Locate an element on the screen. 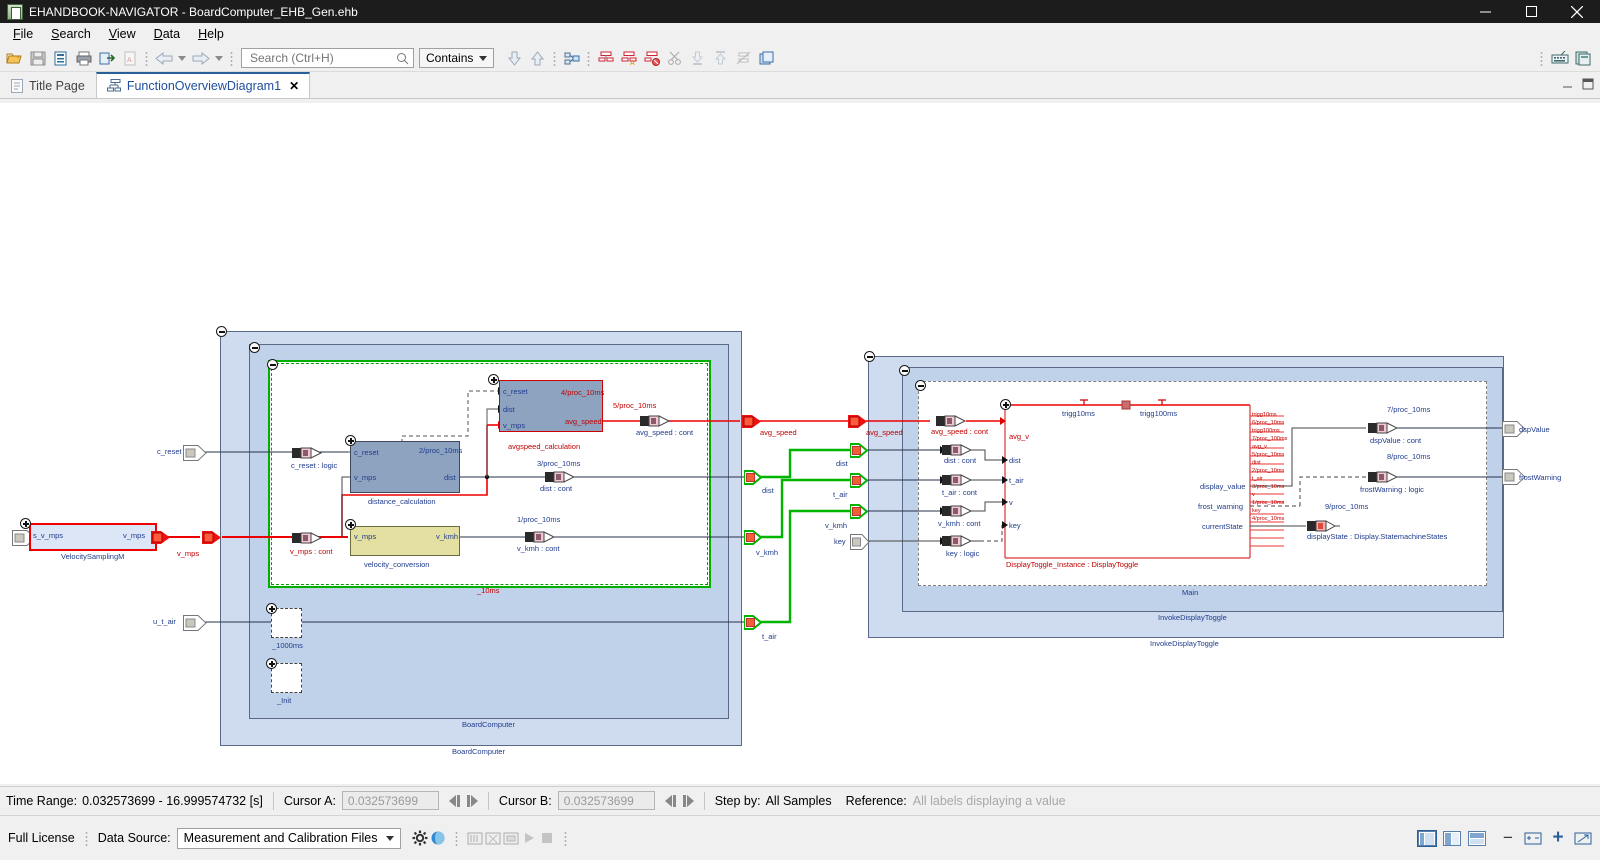 Image resolution: width=1600 pixels, height=860 pixels. collapse-down-icon is located at coordinates (697, 58).